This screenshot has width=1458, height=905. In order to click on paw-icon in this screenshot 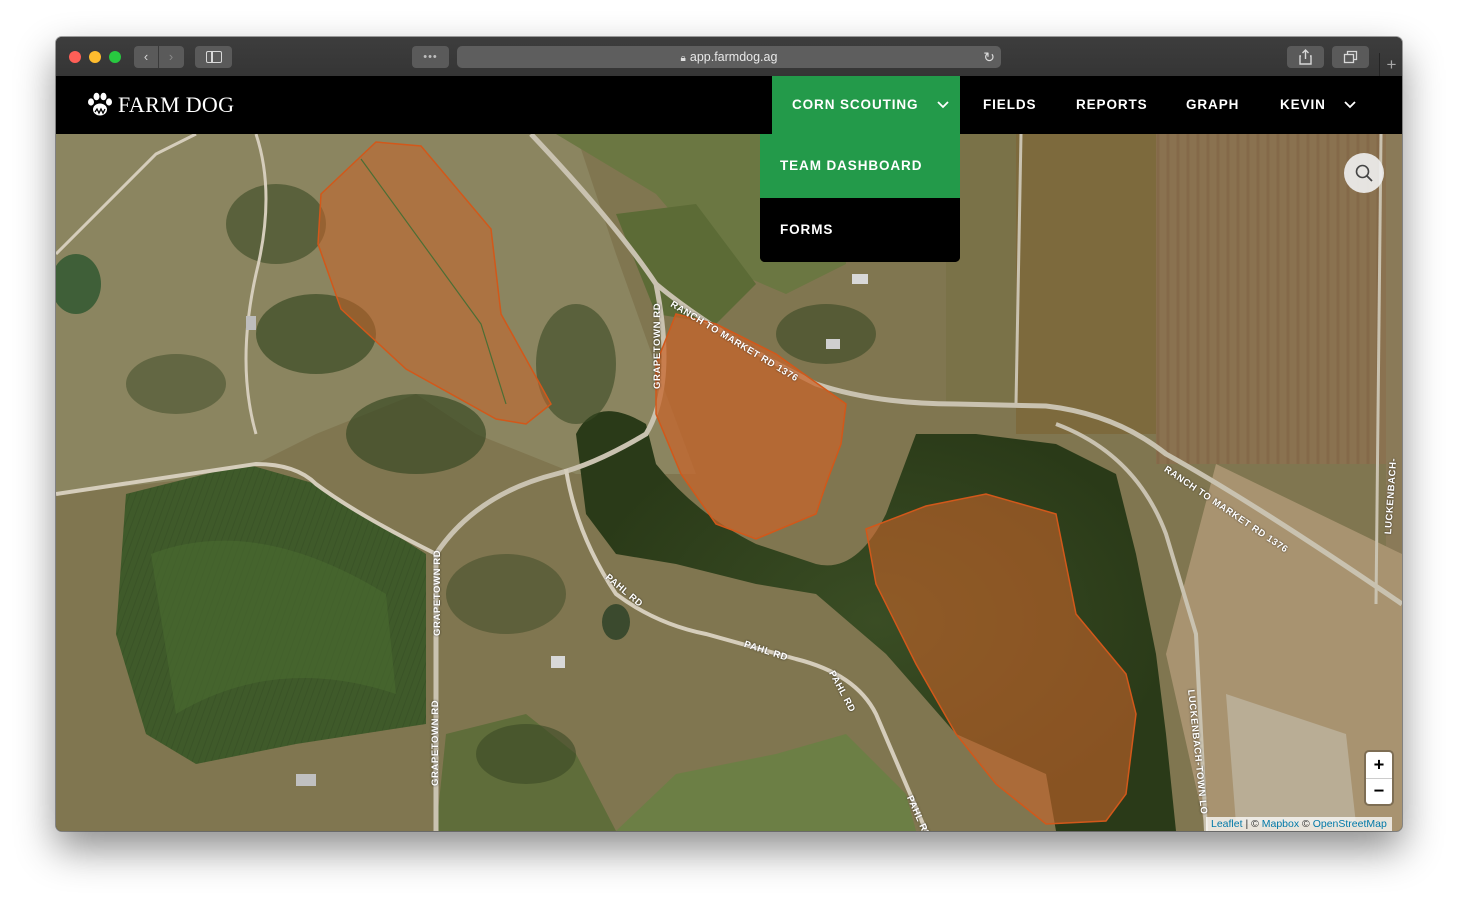, I will do `click(100, 104)`.